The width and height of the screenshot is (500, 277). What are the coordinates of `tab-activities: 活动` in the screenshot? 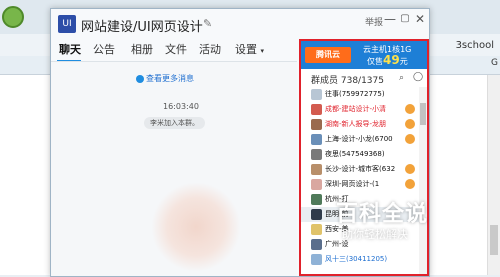 It's located at (210, 50).